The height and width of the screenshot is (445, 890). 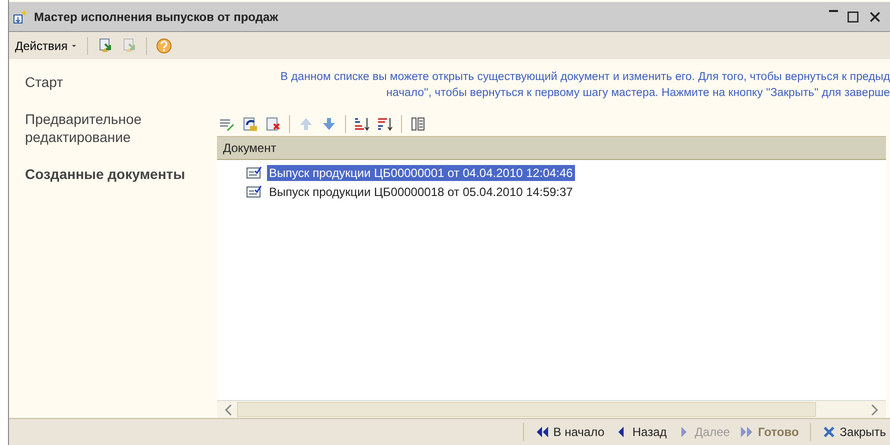 I want to click on step-item: Предварительное редактирование, so click(x=121, y=128).